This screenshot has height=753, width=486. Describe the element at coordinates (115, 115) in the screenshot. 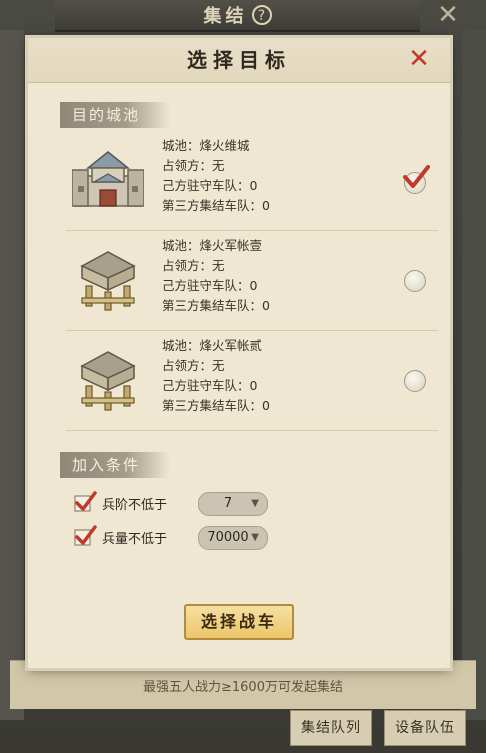

I see `section-banner-targets: 目的城池` at that location.